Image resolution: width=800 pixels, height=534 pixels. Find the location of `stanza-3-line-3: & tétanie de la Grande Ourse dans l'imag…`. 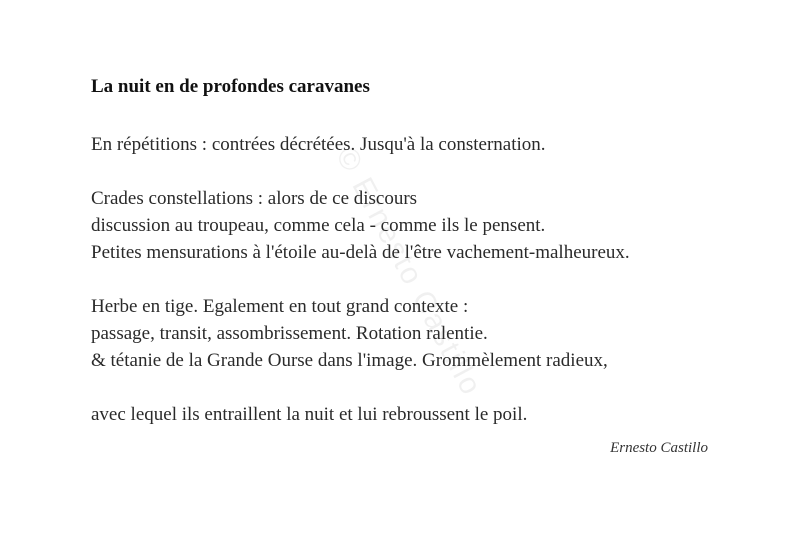

stanza-3-line-3: & tétanie de la Grande Ourse dans l'imag… is located at coordinates (349, 360).